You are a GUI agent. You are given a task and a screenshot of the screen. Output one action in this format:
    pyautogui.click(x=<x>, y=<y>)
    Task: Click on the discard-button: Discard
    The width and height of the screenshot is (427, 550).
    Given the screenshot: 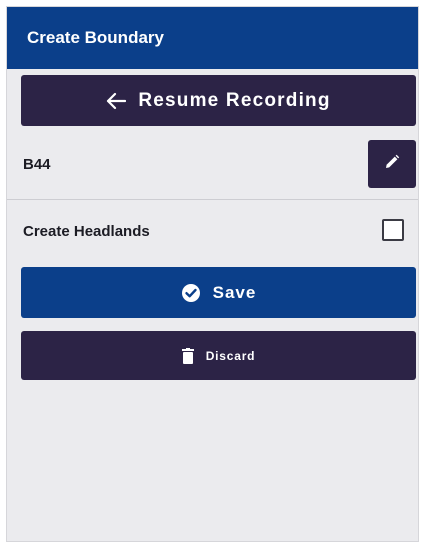 What is the action you would take?
    pyautogui.click(x=218, y=355)
    